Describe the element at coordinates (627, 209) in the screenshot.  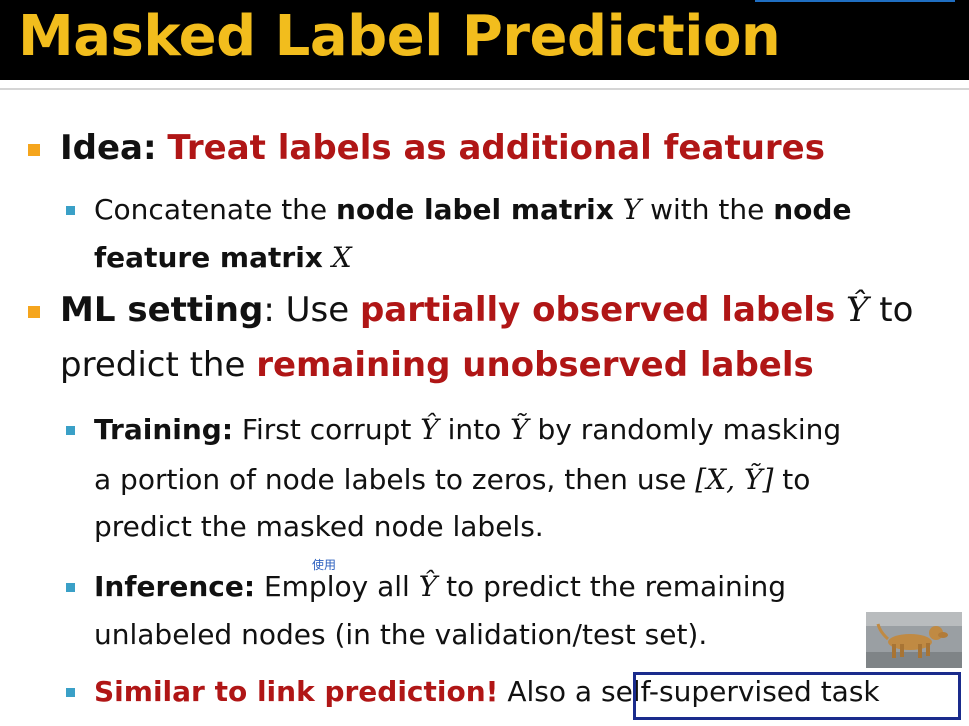
I see `math-y: Y` at that location.